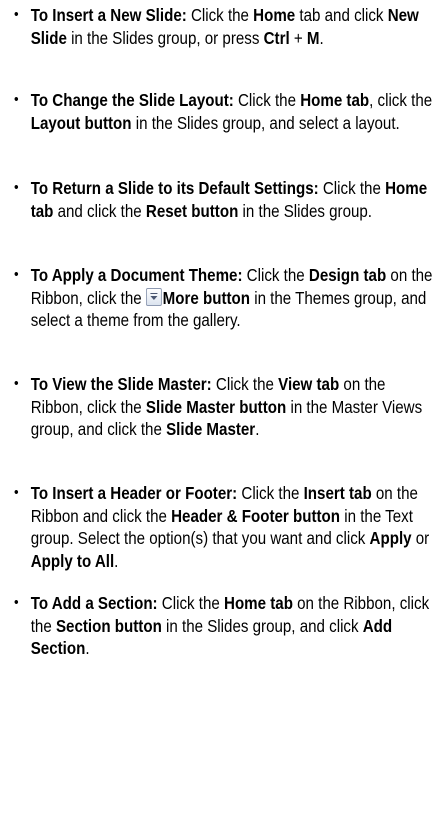 The height and width of the screenshot is (821, 447). I want to click on item-title: To Insert a Header or Footer:, so click(134, 493).